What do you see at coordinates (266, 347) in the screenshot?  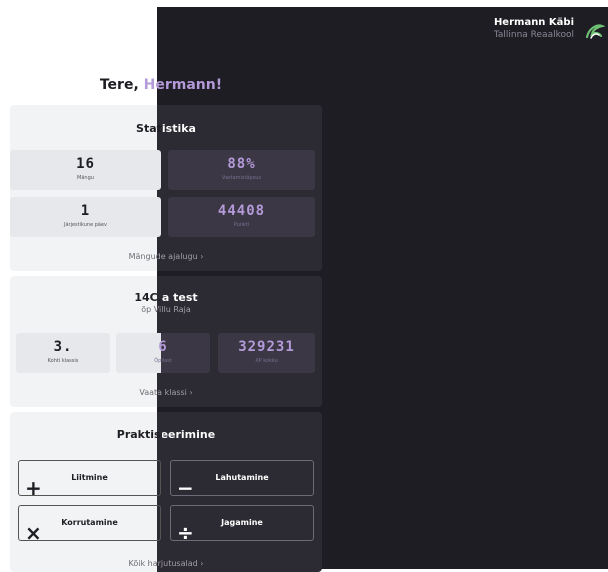 I see `class-xp-value: 329231` at bounding box center [266, 347].